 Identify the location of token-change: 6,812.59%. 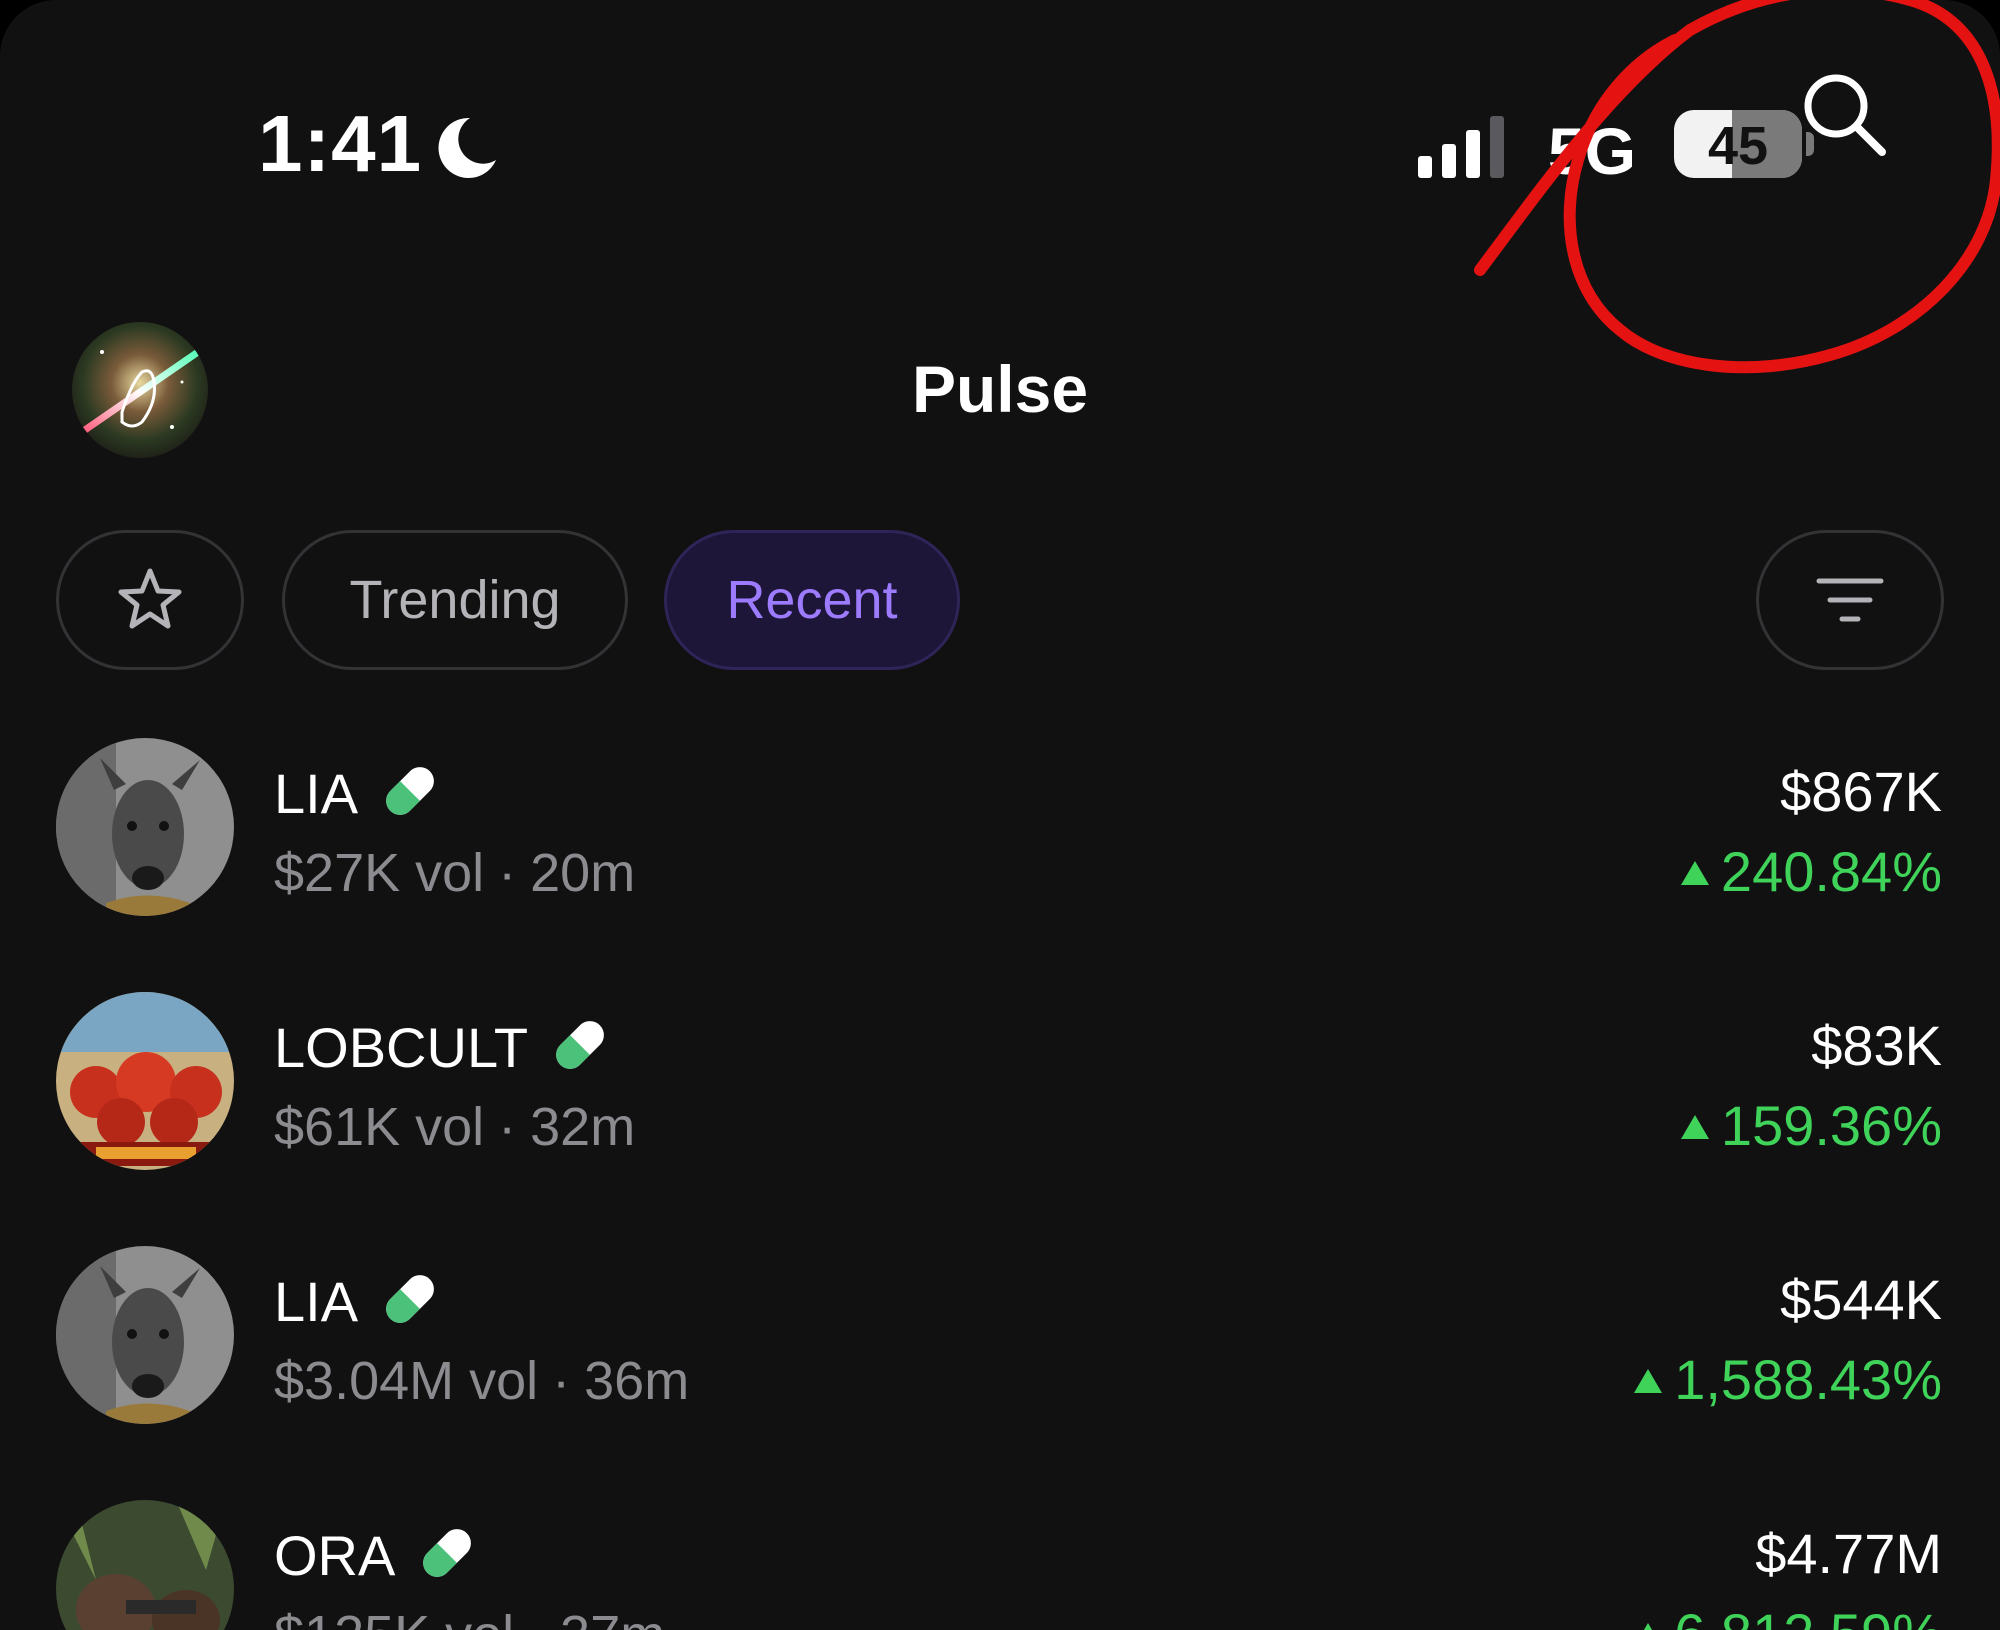
(1808, 1616).